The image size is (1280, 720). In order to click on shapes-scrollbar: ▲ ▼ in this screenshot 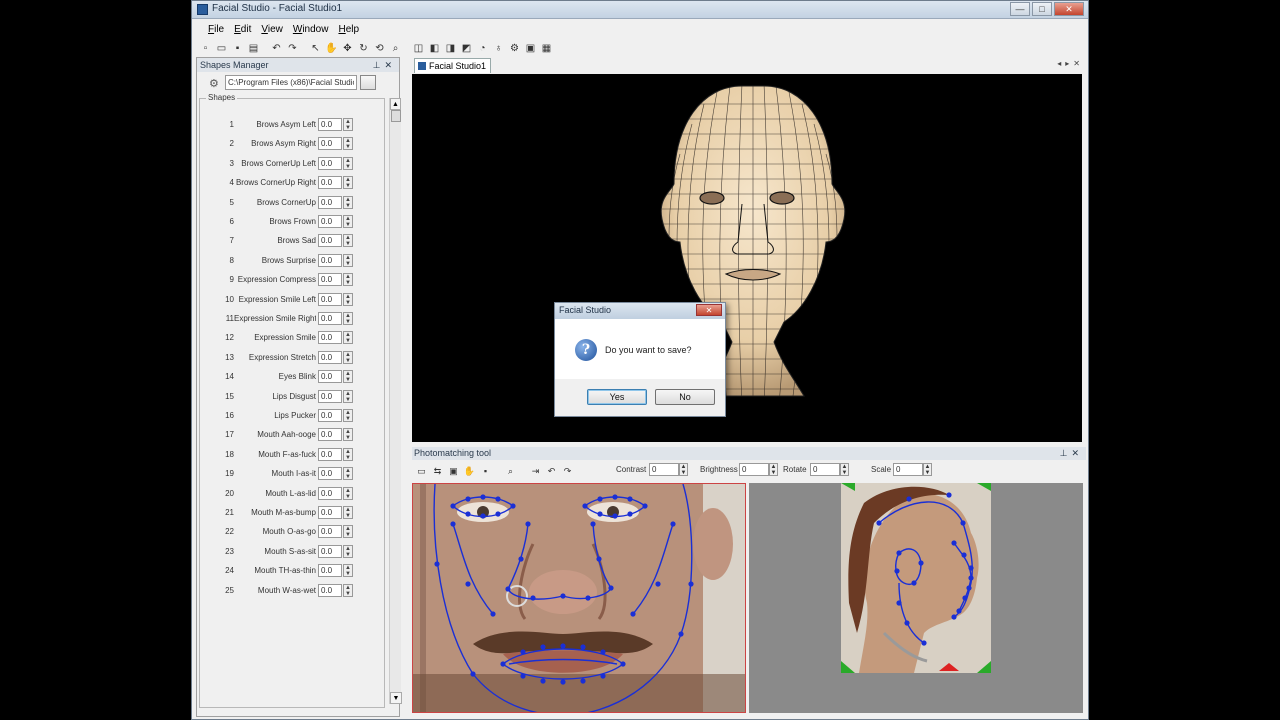, I will do `click(395, 401)`.